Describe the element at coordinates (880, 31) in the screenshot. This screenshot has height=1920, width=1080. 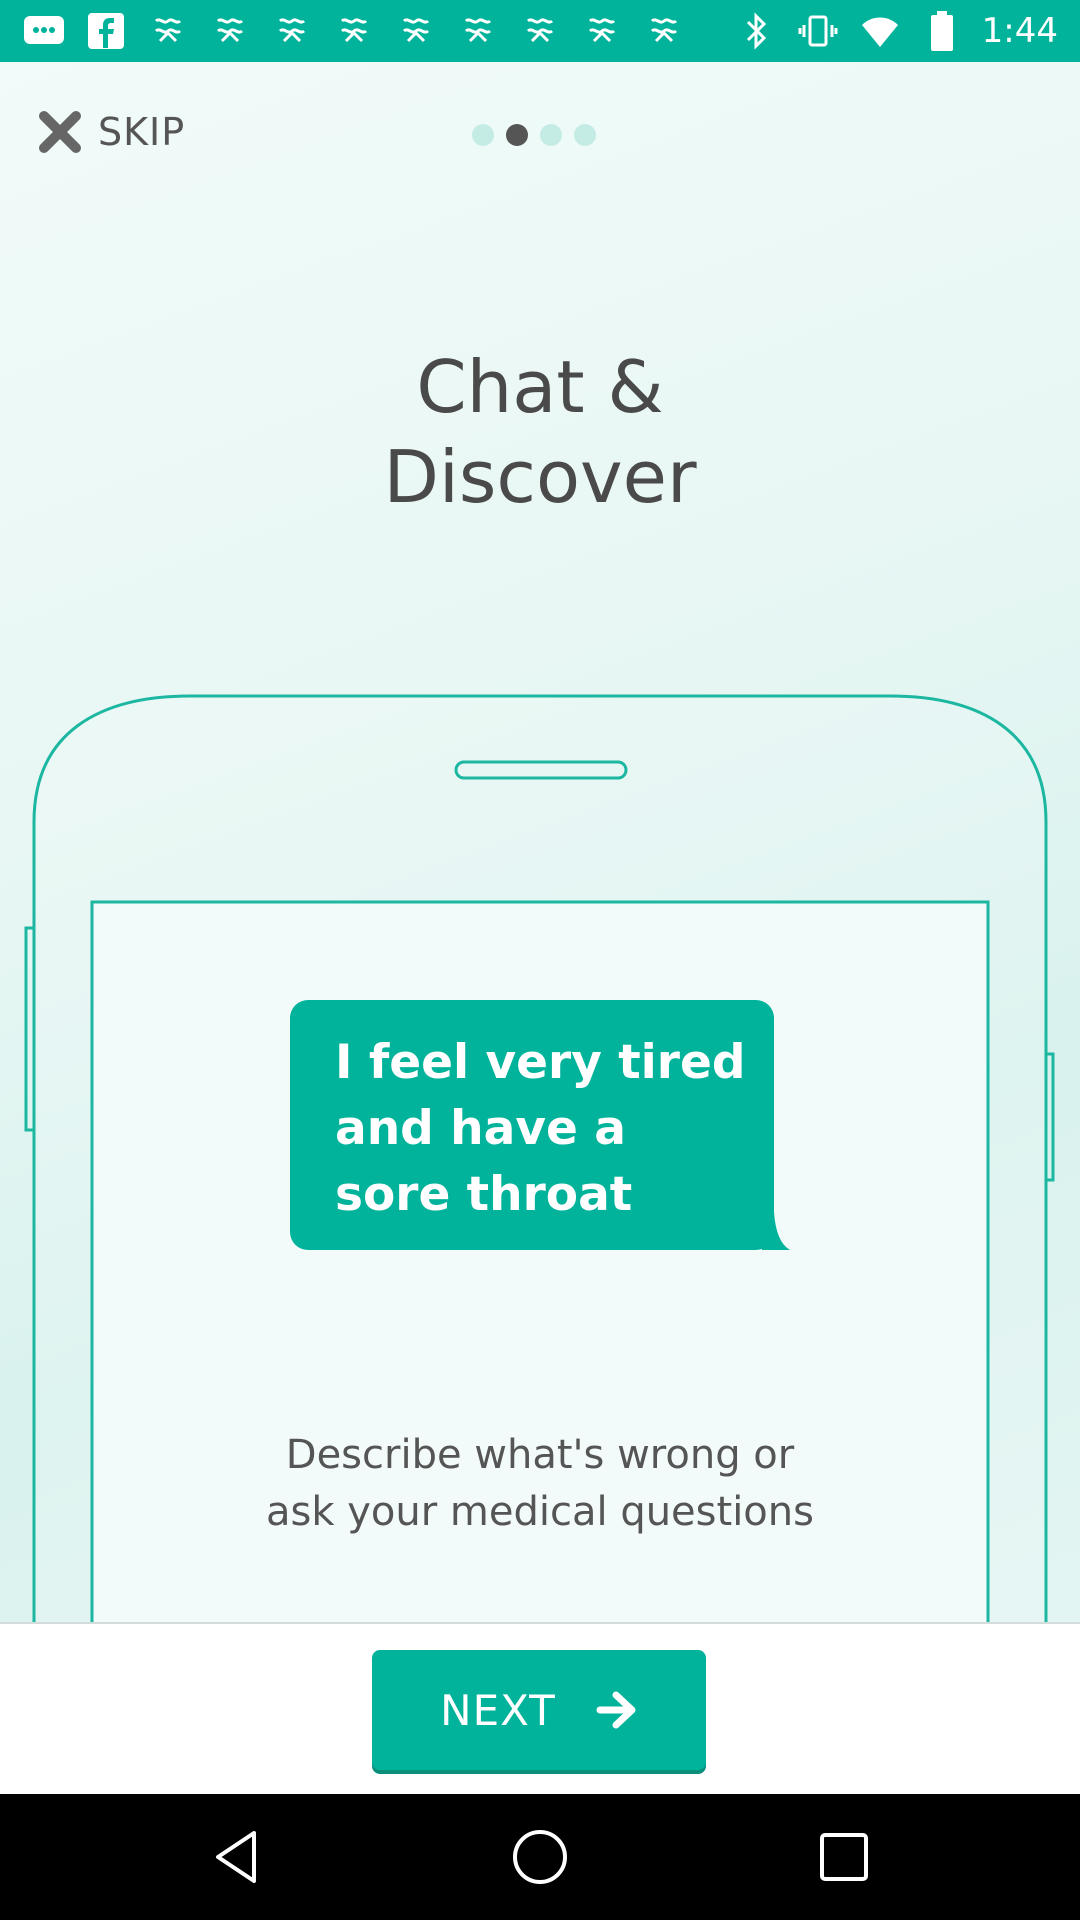
I see `wifi-icon` at that location.